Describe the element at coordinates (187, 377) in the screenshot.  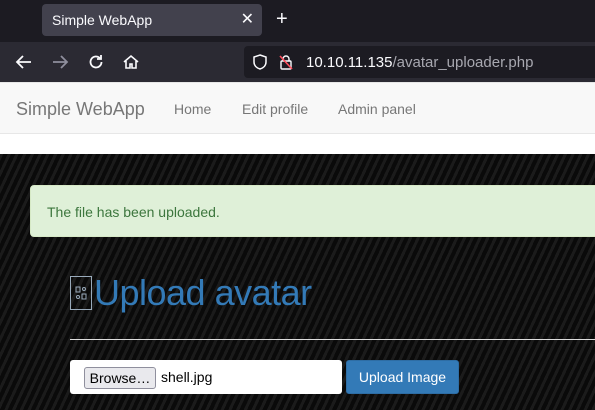
I see `selected-file-name: shell.jpg` at that location.